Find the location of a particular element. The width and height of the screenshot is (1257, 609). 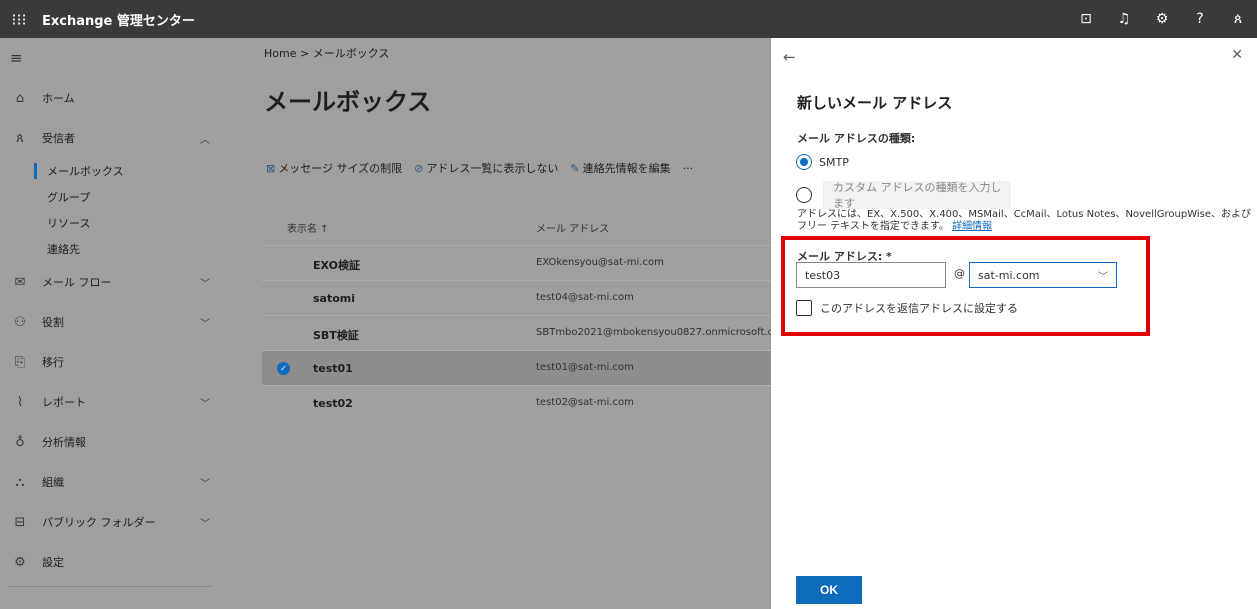

top-icons: ⊡ ♫ ⚙ ? ጰ is located at coordinates (1162, 19).